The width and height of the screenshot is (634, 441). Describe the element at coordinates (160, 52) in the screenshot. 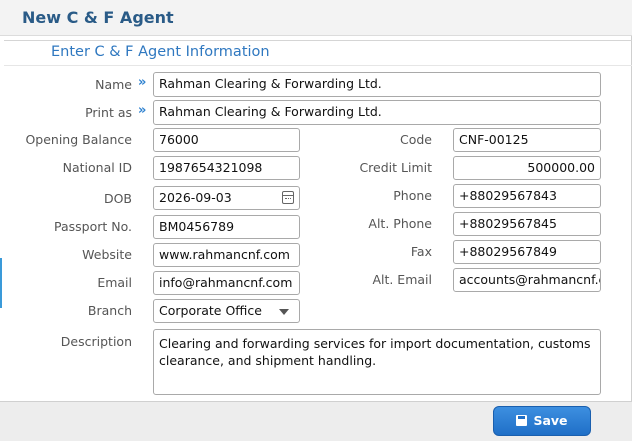

I see `section-title: Enter C & F Agent Information` at that location.